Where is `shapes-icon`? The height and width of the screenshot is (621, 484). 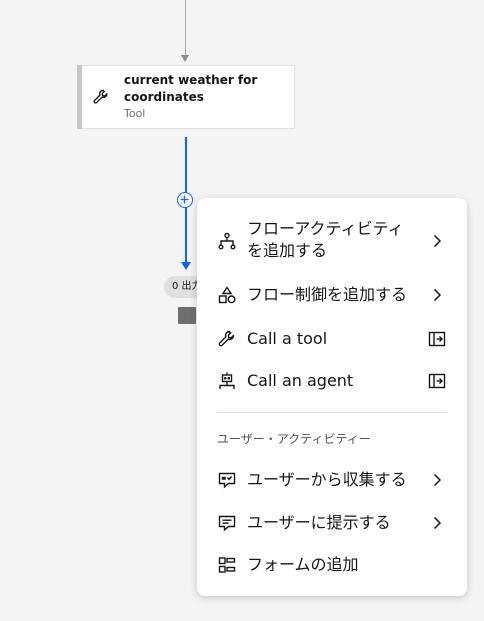
shapes-icon is located at coordinates (227, 295).